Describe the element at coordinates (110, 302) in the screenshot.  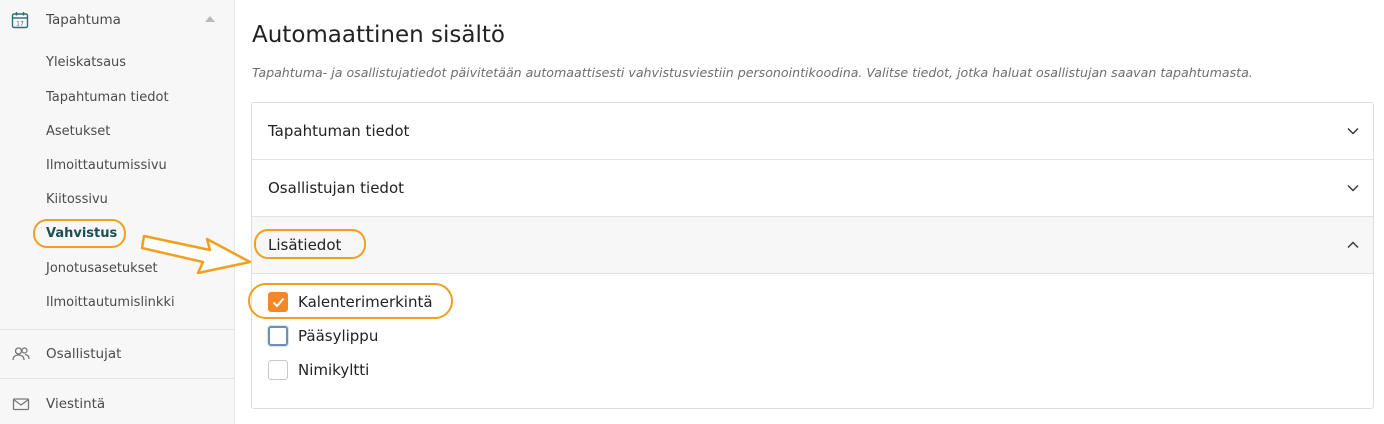
I see `sidebar-item-ilmoittautumislinkki: Ilmoittautumislinkki` at that location.